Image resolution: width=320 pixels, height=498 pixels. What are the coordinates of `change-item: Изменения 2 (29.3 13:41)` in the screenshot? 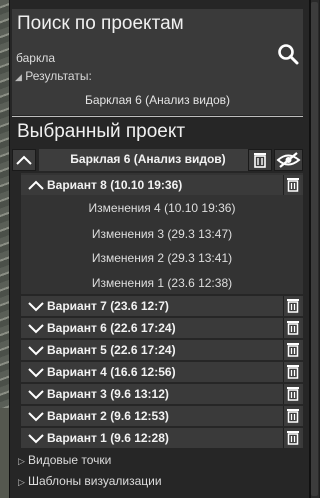 It's located at (162, 258).